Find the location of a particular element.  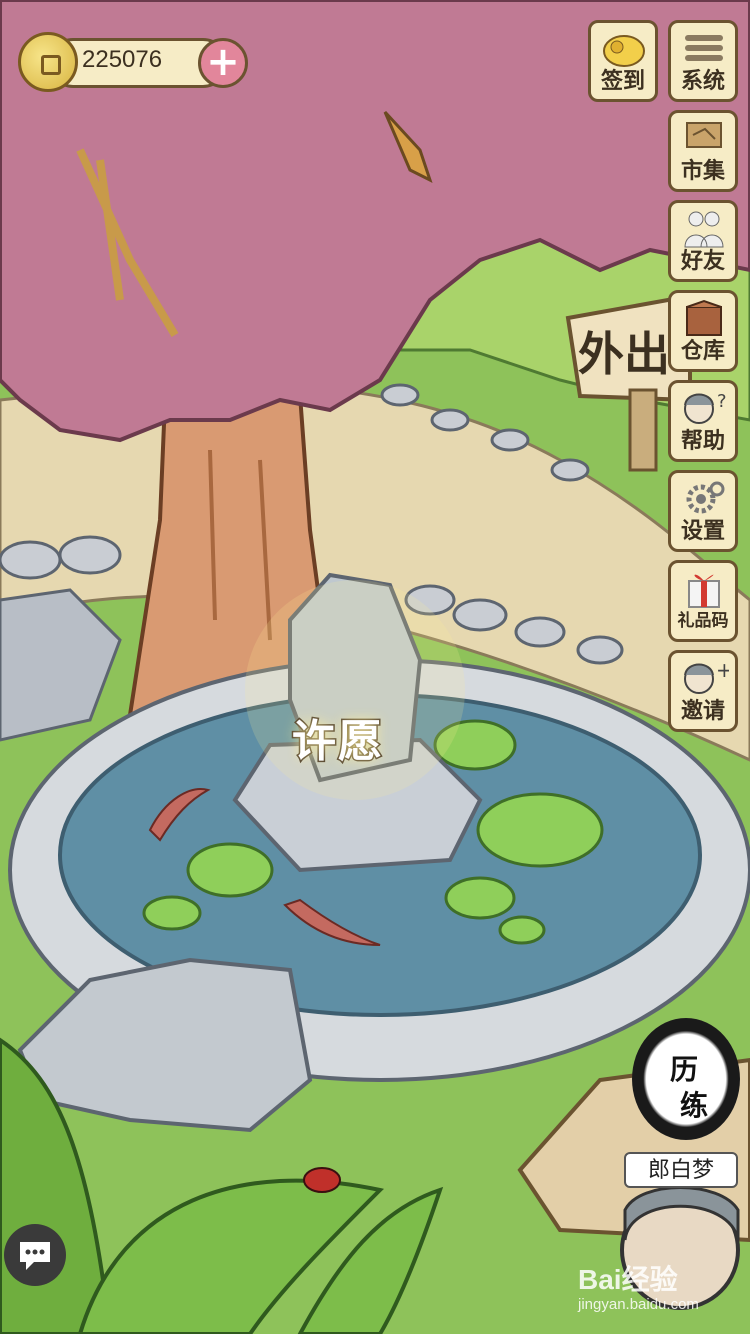

market-button: 市集 is located at coordinates (703, 151).